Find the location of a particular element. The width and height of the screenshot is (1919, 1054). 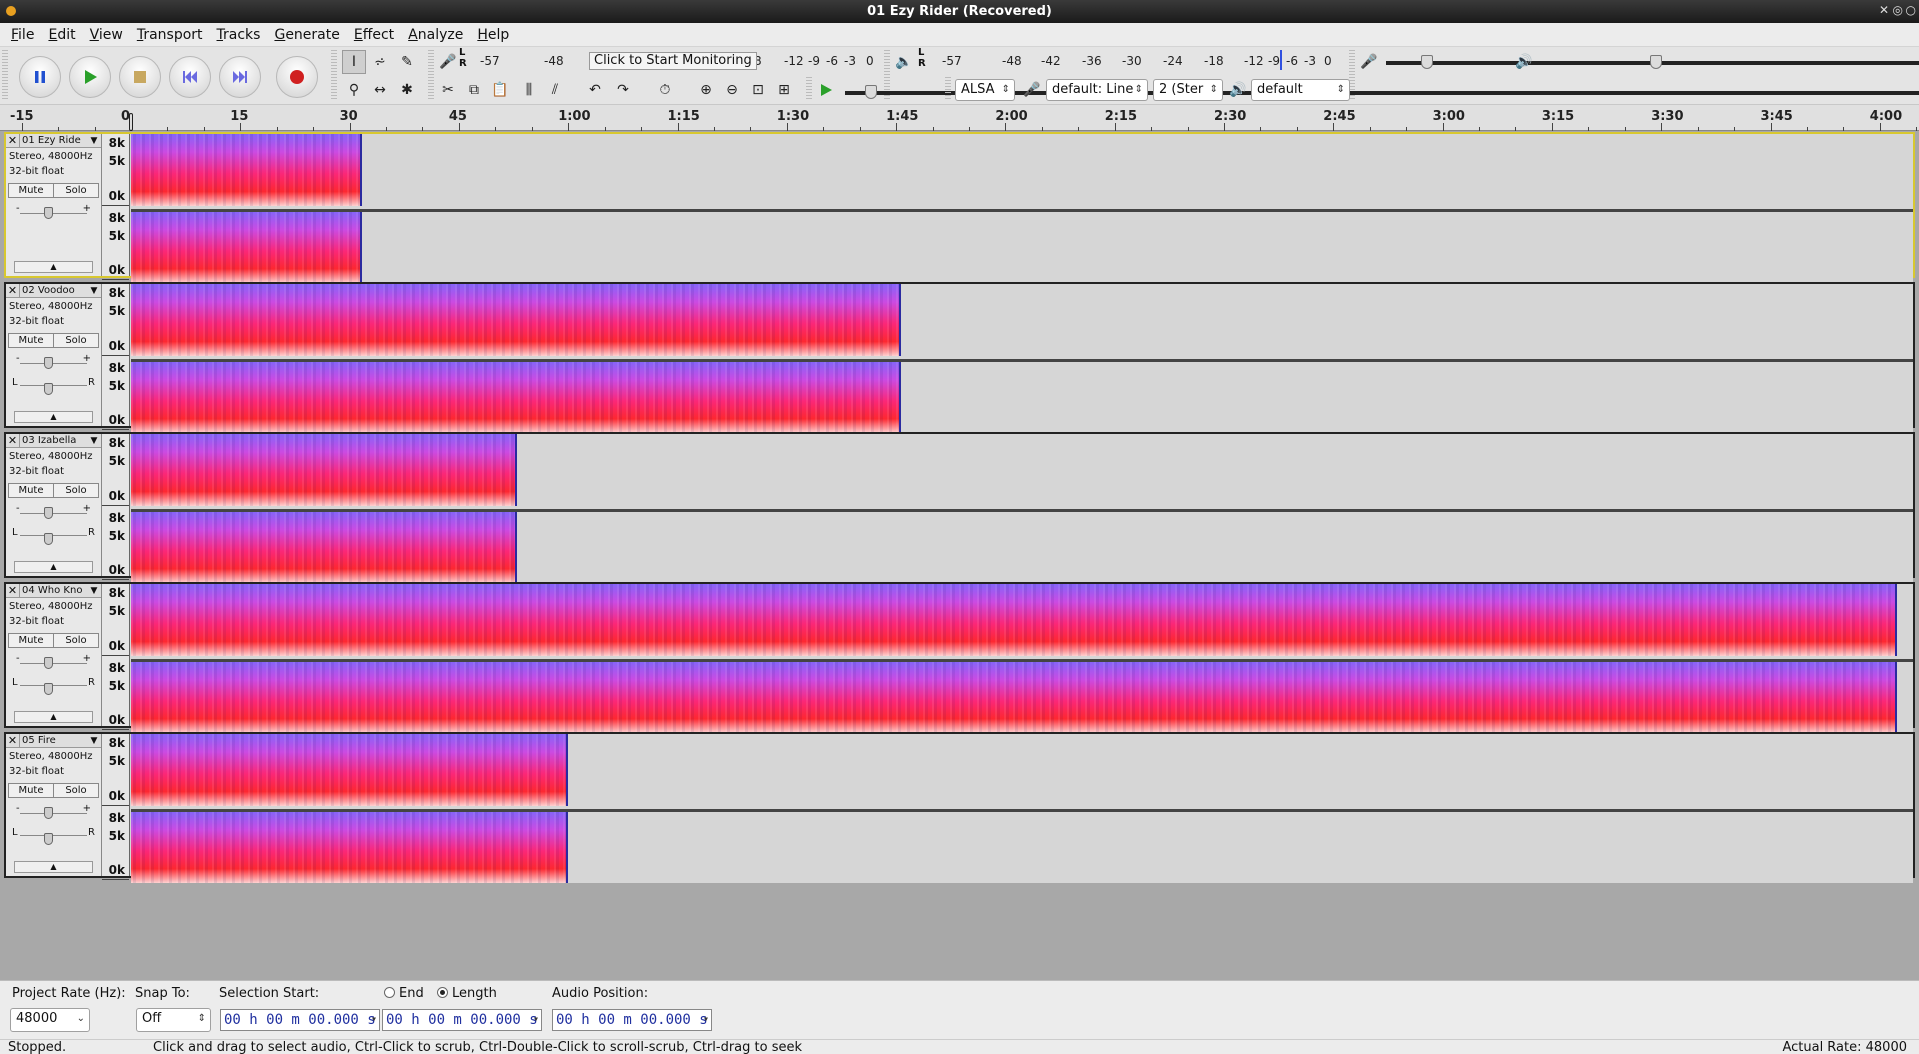

menu-view: View is located at coordinates (106, 35).